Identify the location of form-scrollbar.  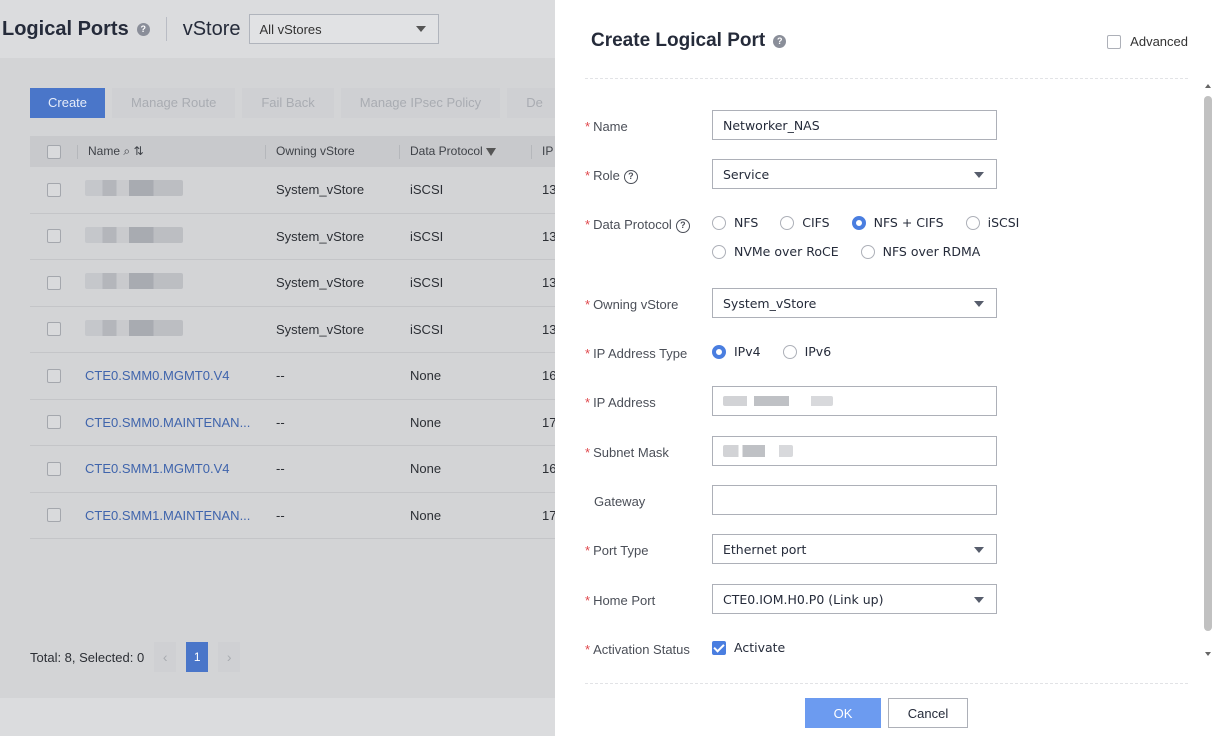
(1208, 370).